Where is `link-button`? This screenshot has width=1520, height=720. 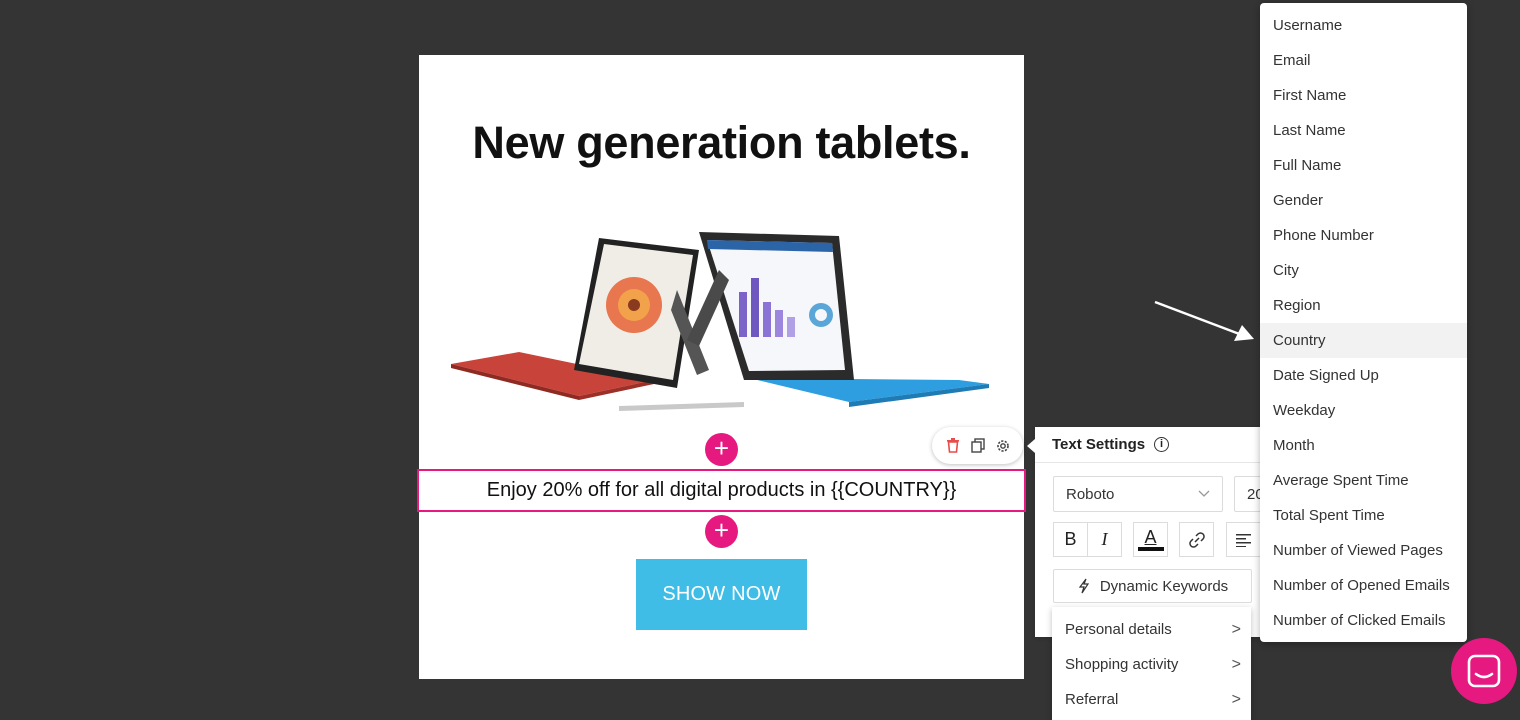 link-button is located at coordinates (1196, 539).